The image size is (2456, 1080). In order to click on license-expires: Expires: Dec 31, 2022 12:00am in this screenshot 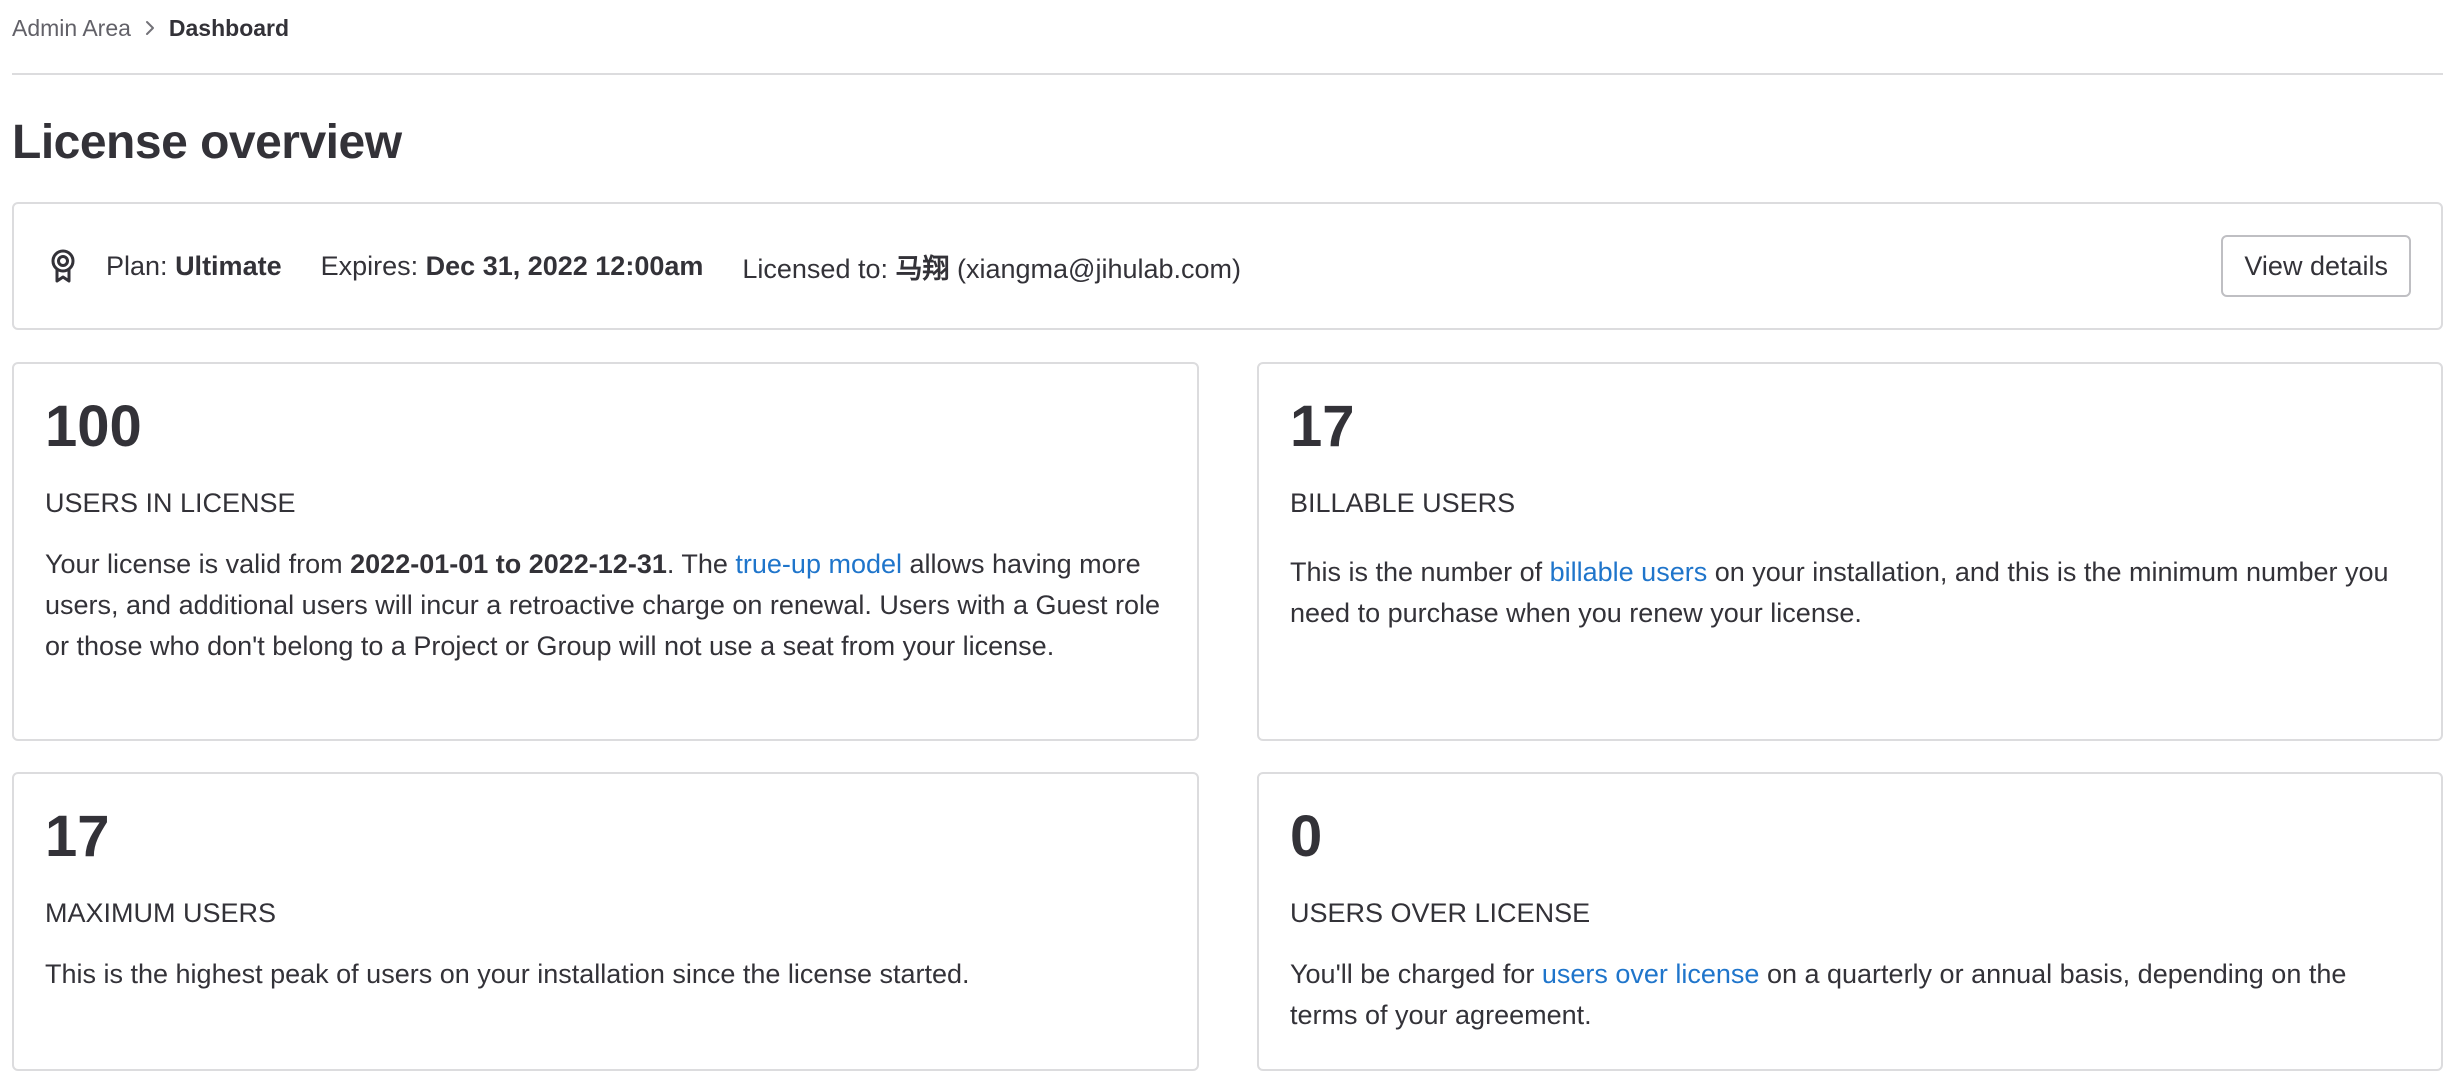, I will do `click(512, 266)`.